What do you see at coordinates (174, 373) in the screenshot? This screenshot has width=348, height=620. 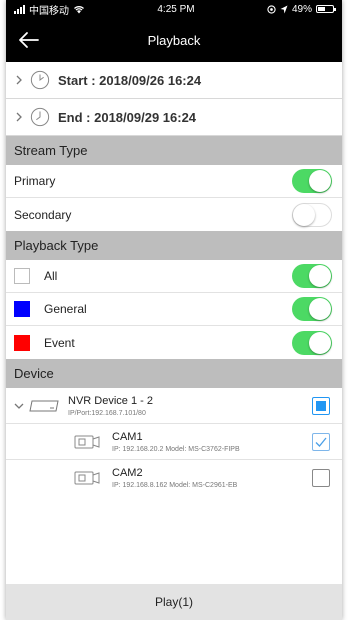 I see `device-header: Device` at bounding box center [174, 373].